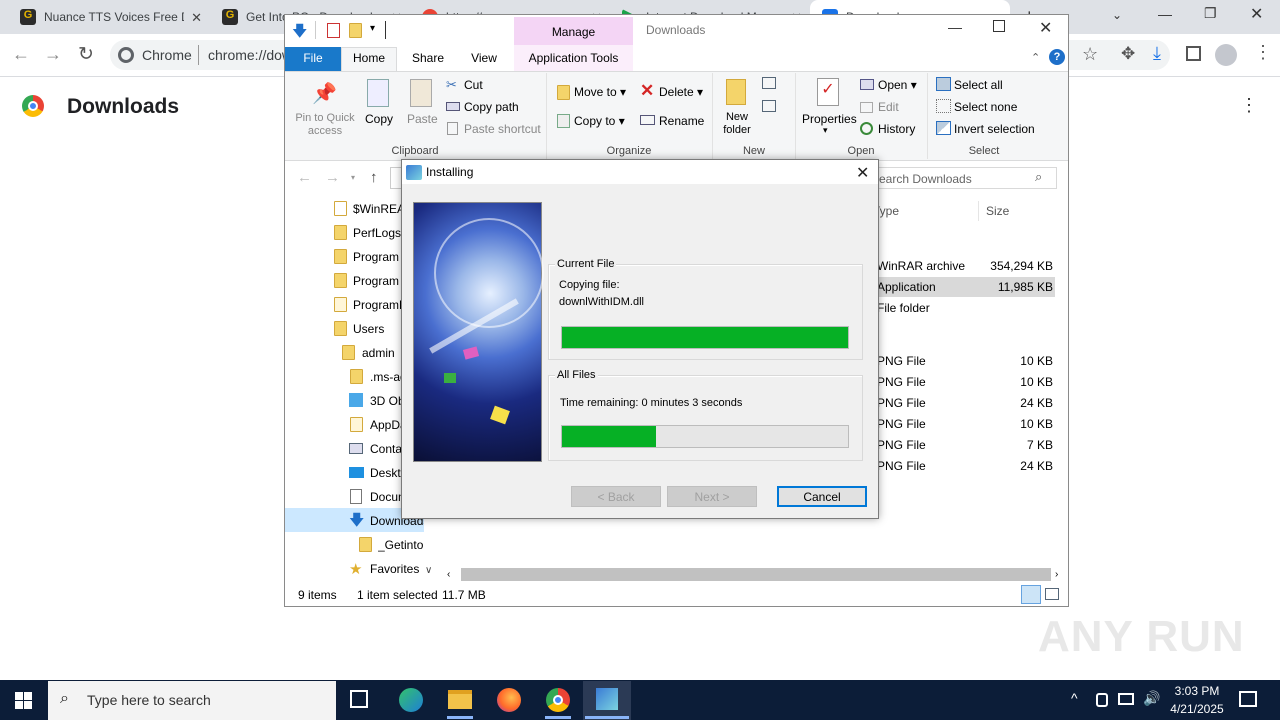 The width and height of the screenshot is (1280, 720). What do you see at coordinates (372, 28) in the screenshot?
I see `customize-qat-icon: ▾` at bounding box center [372, 28].